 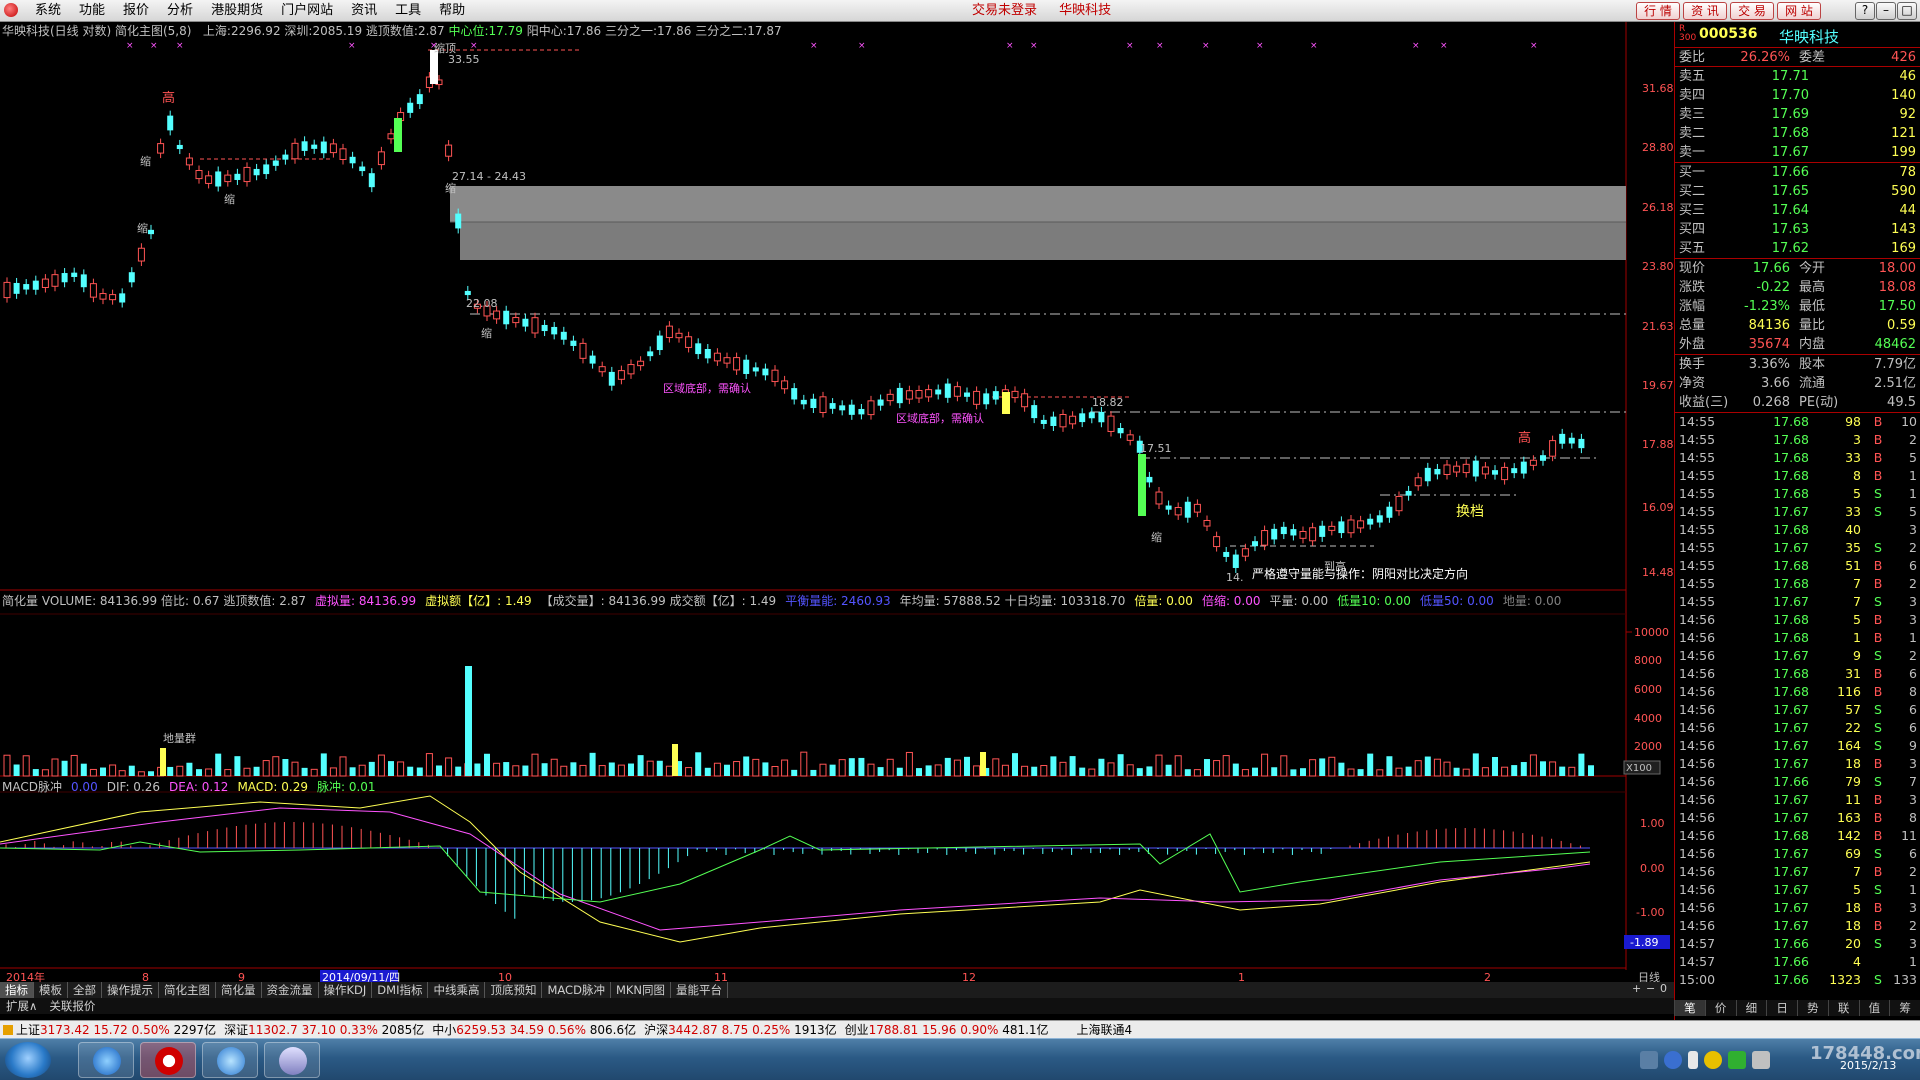 What do you see at coordinates (1809, 36) in the screenshot?
I see `stock-name: 华映科技` at bounding box center [1809, 36].